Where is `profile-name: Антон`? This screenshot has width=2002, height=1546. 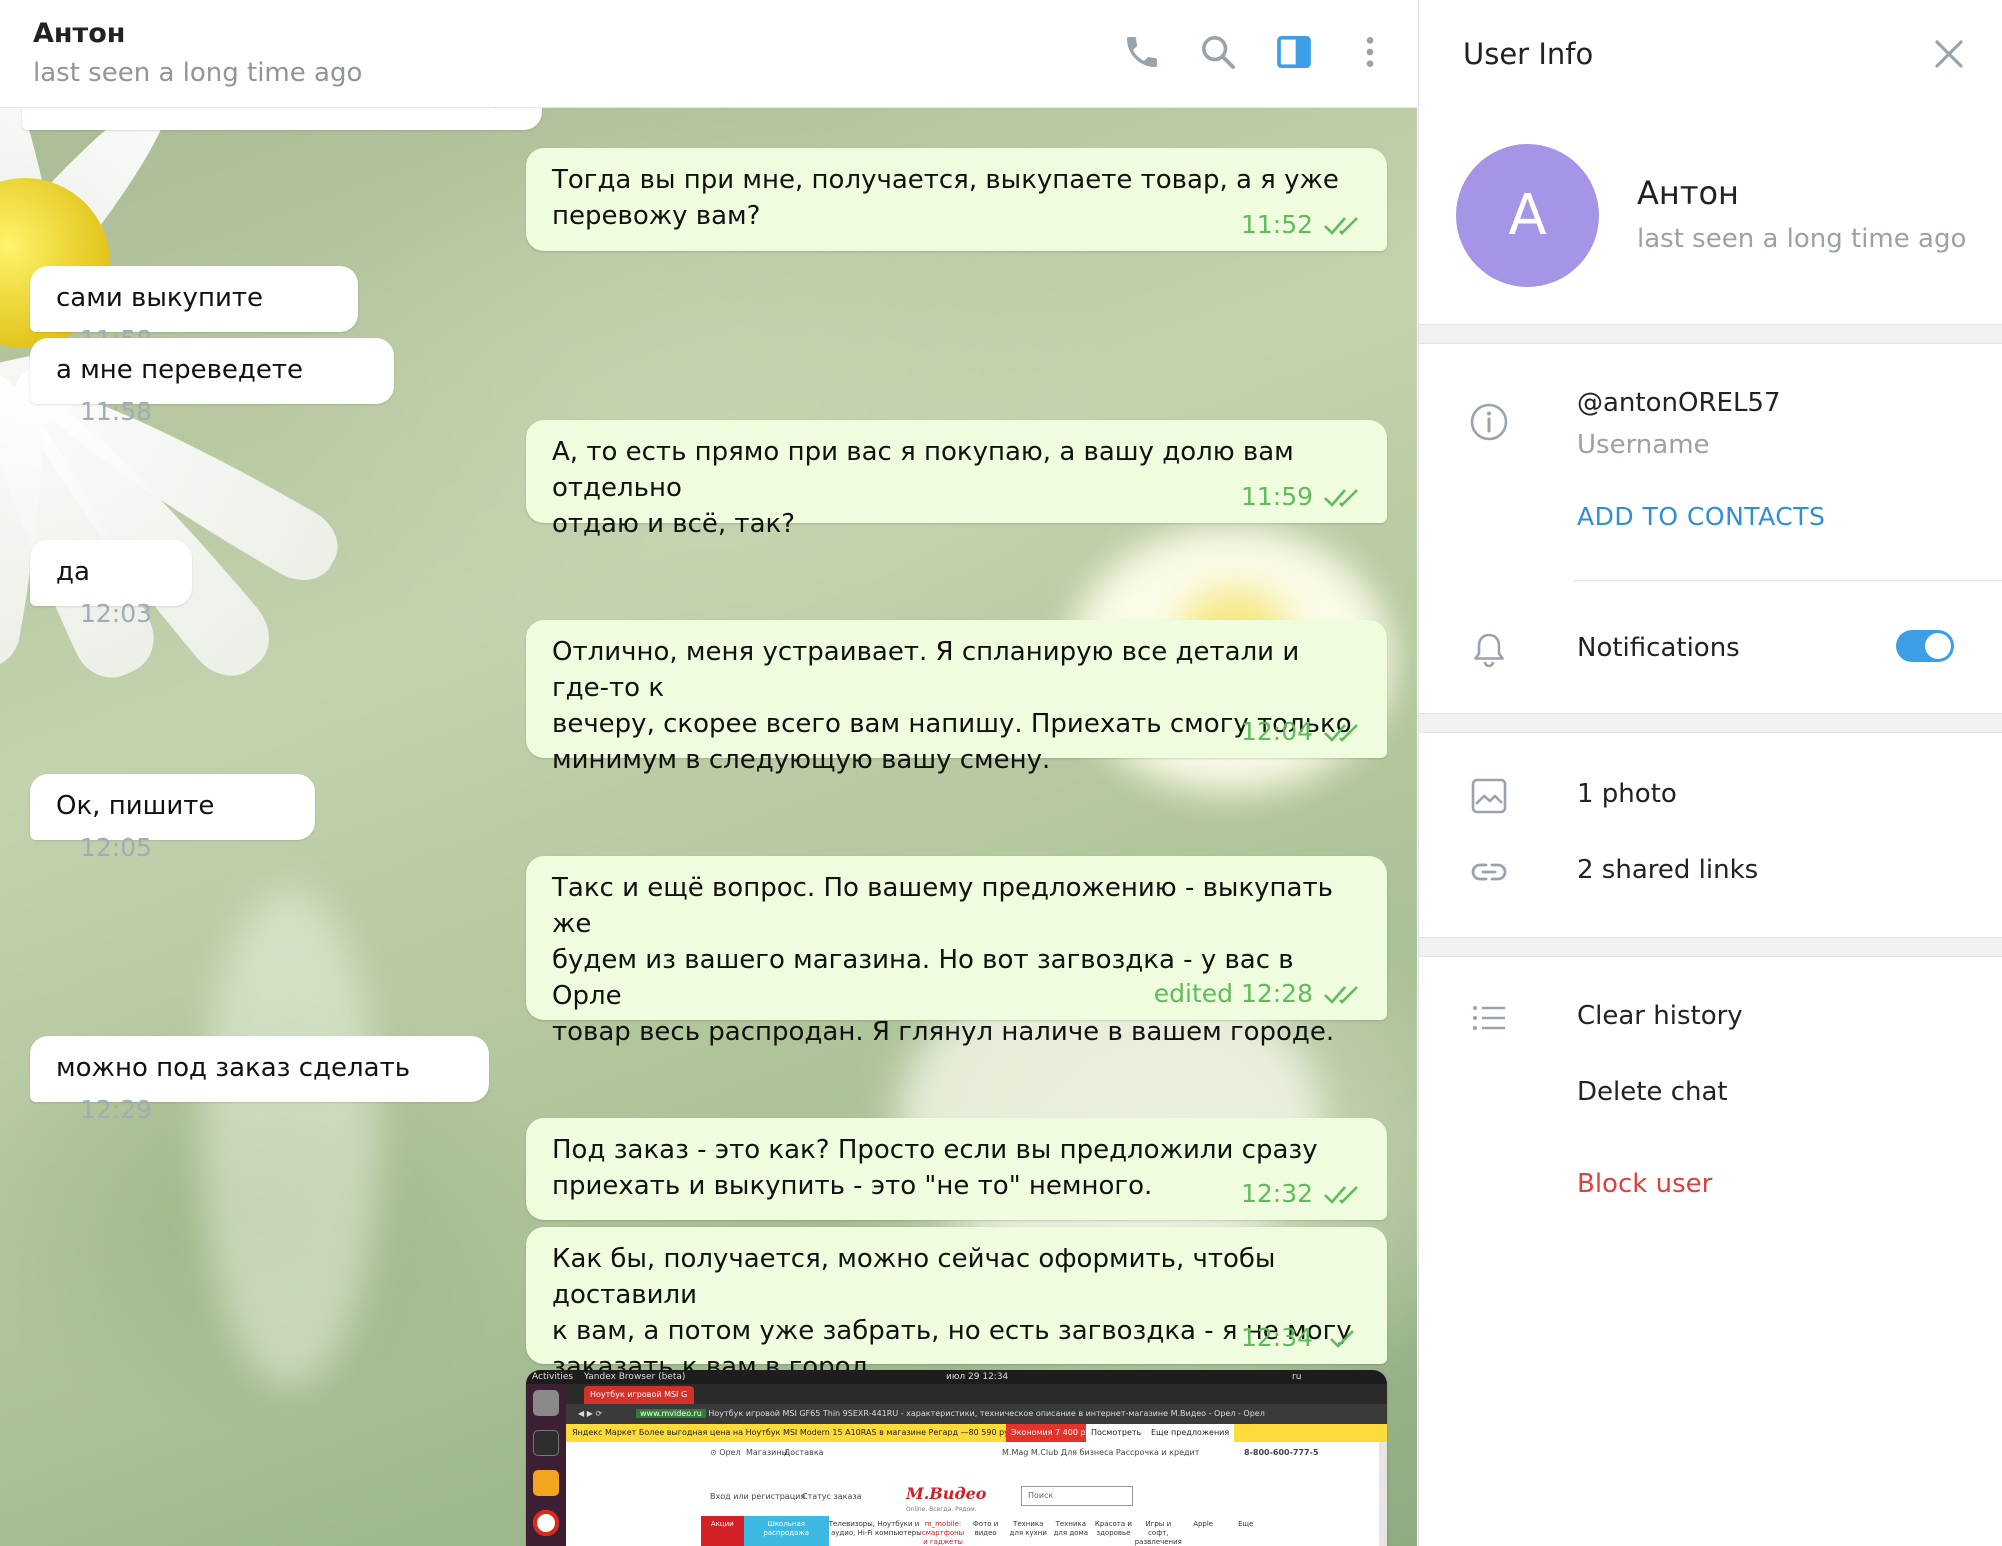
profile-name: Антон is located at coordinates (1688, 193).